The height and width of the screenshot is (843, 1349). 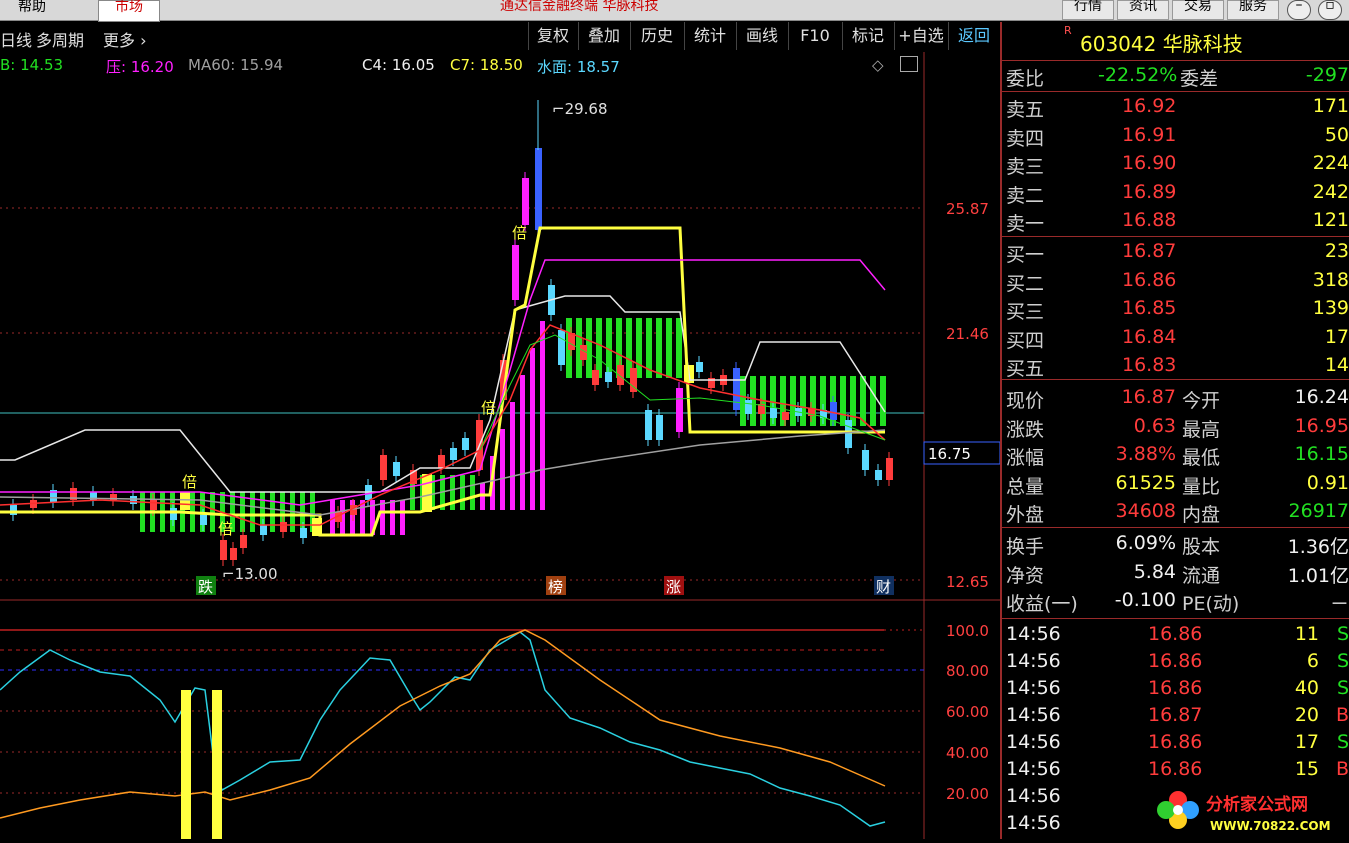 I want to click on menu-market: 市场, so click(x=129, y=11).